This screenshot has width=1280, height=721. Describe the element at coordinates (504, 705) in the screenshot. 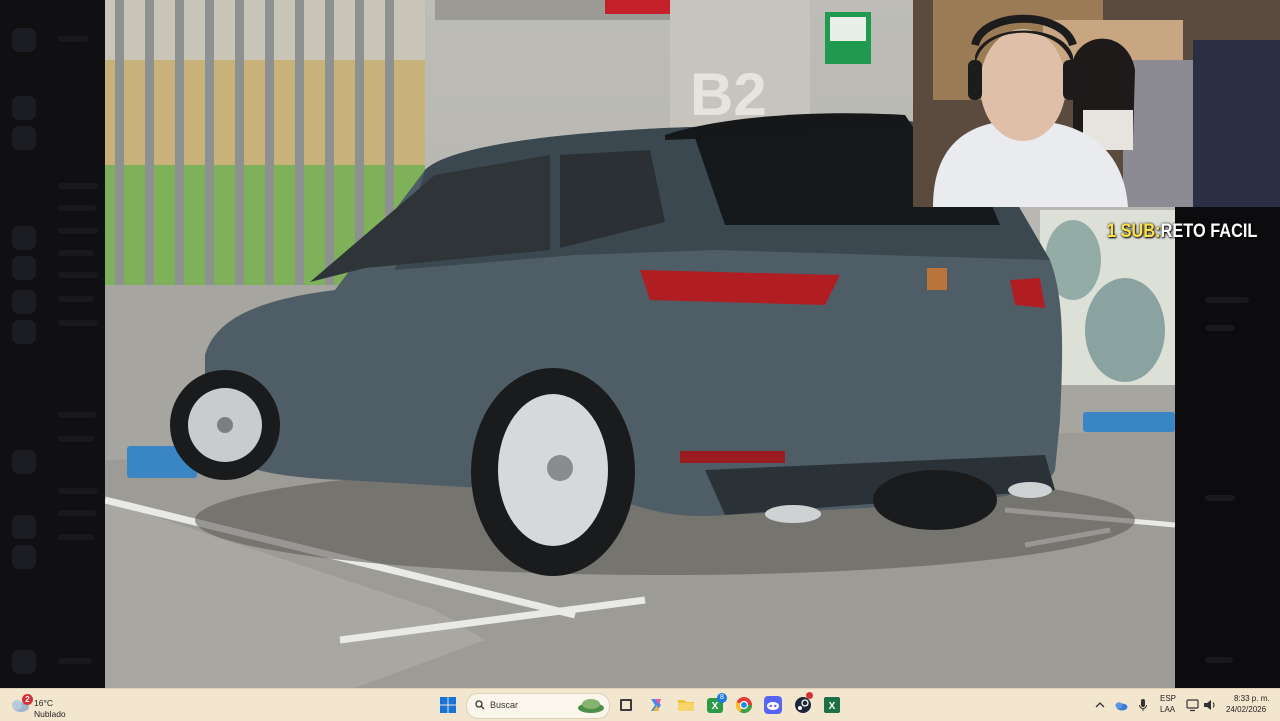

I see `search-placeholder: Buscar` at that location.